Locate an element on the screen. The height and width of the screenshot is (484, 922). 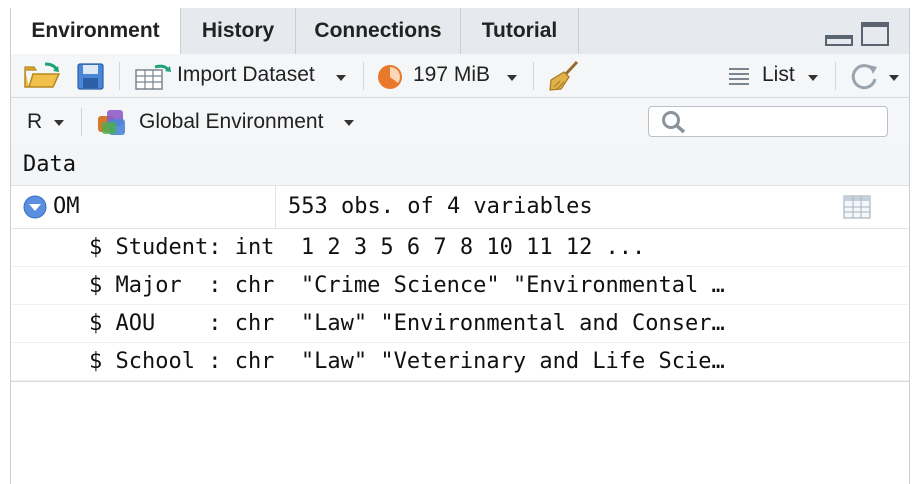
memory-usage-icon is located at coordinates (390, 79).